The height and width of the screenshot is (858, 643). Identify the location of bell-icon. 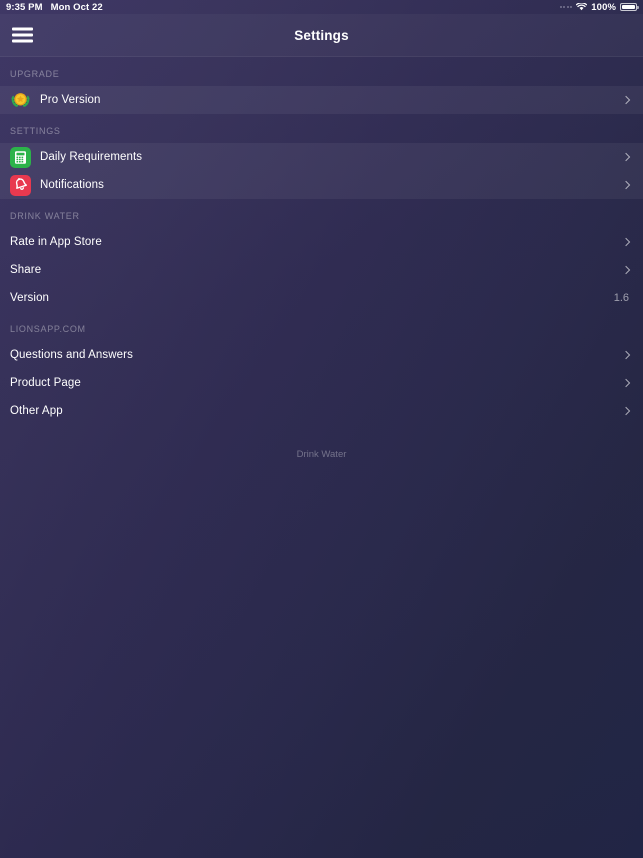
(20, 185).